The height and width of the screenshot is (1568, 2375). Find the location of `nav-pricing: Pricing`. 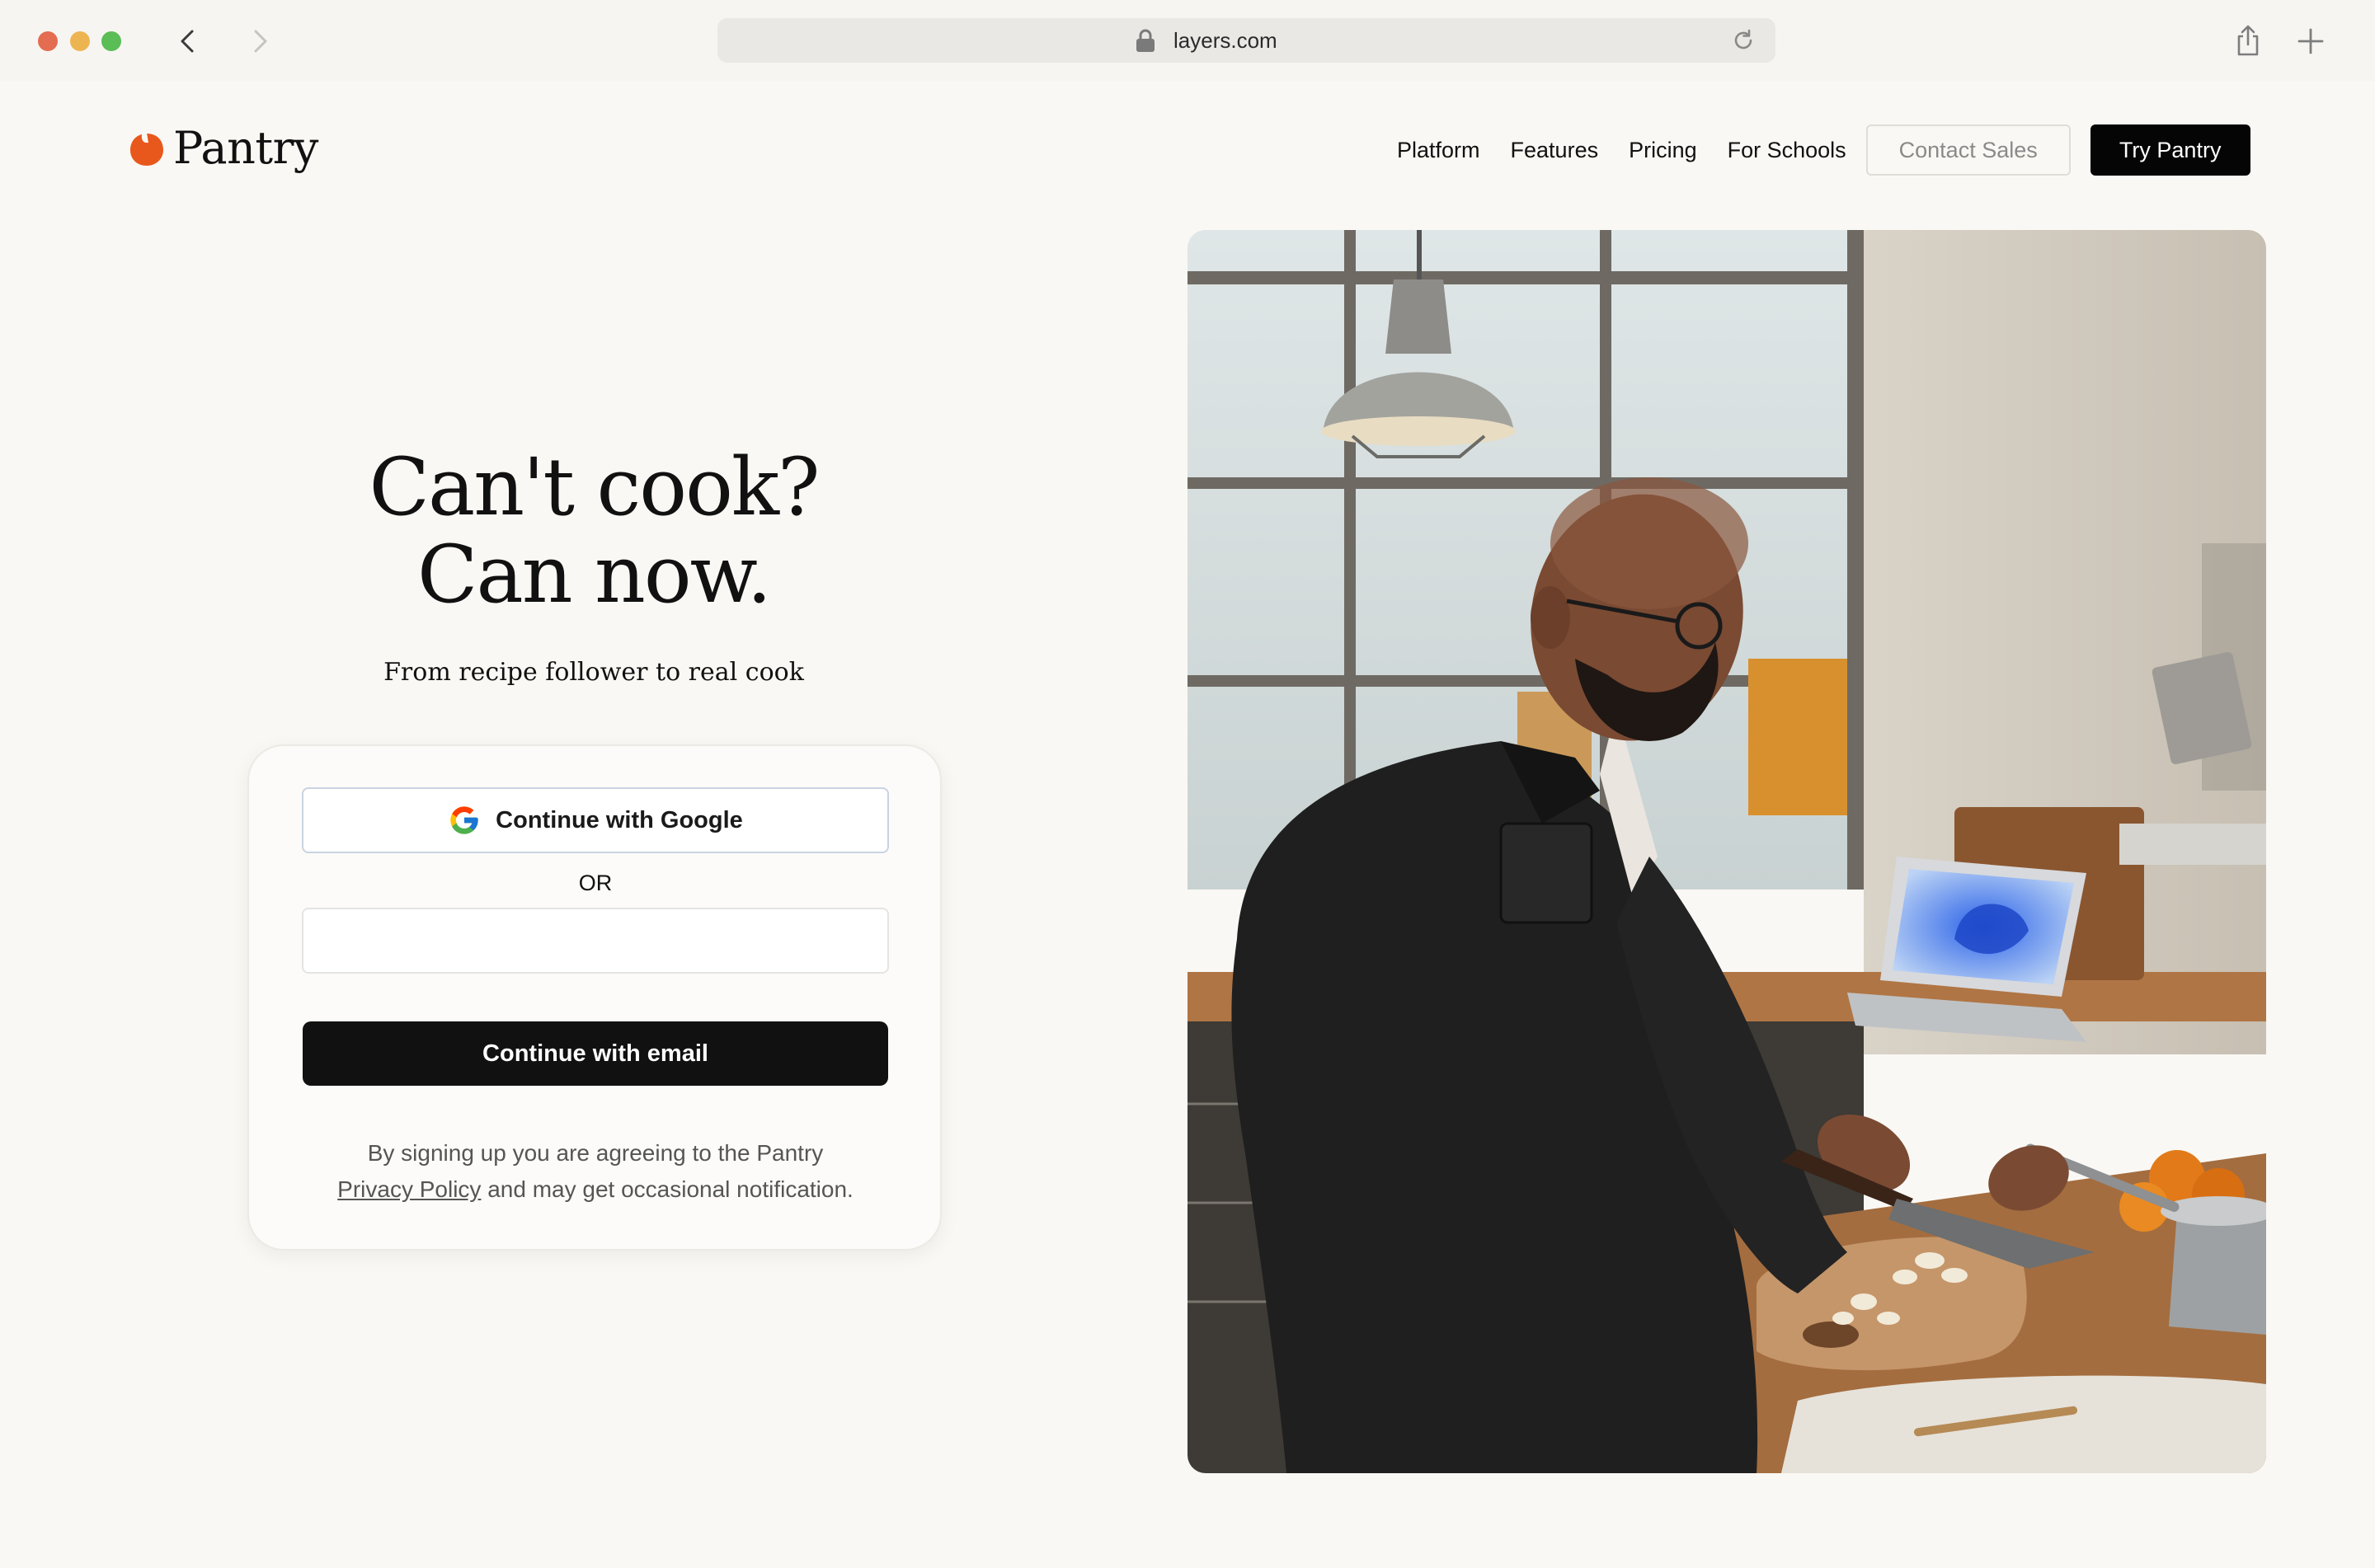

nav-pricing: Pricing is located at coordinates (1663, 150).